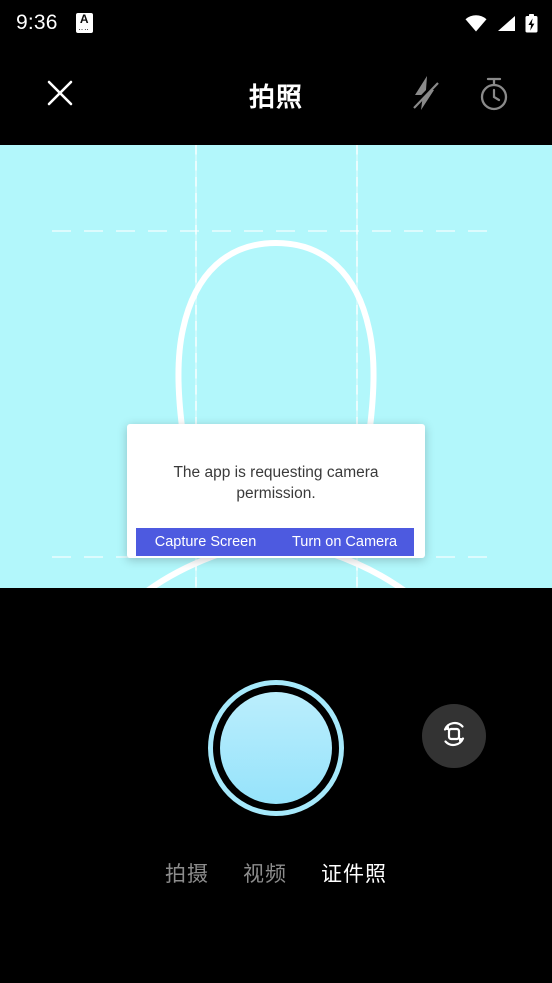 The width and height of the screenshot is (552, 983). What do you see at coordinates (531, 23) in the screenshot?
I see `battery-charging-icon` at bounding box center [531, 23].